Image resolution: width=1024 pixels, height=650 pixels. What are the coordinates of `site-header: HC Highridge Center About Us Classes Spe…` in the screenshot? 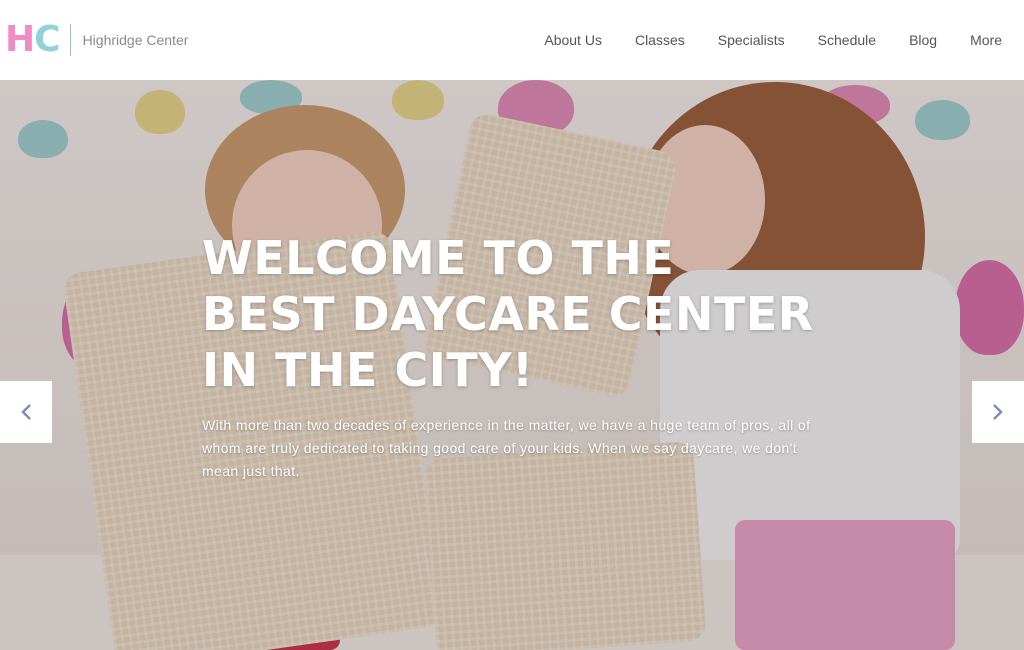 It's located at (512, 40).